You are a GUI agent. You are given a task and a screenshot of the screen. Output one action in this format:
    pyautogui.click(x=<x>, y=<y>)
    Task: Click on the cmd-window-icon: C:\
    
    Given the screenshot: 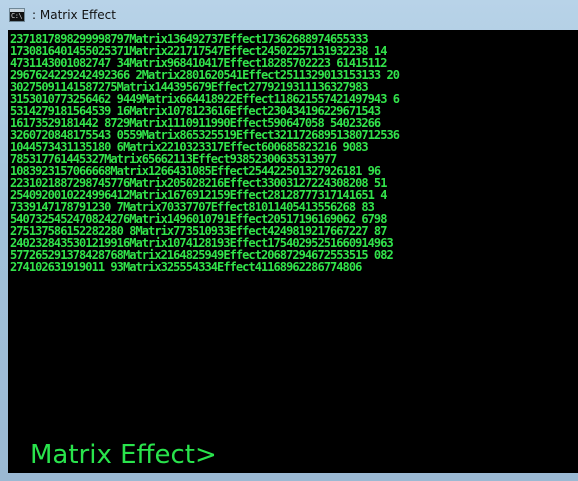 What is the action you would take?
    pyautogui.click(x=17, y=15)
    